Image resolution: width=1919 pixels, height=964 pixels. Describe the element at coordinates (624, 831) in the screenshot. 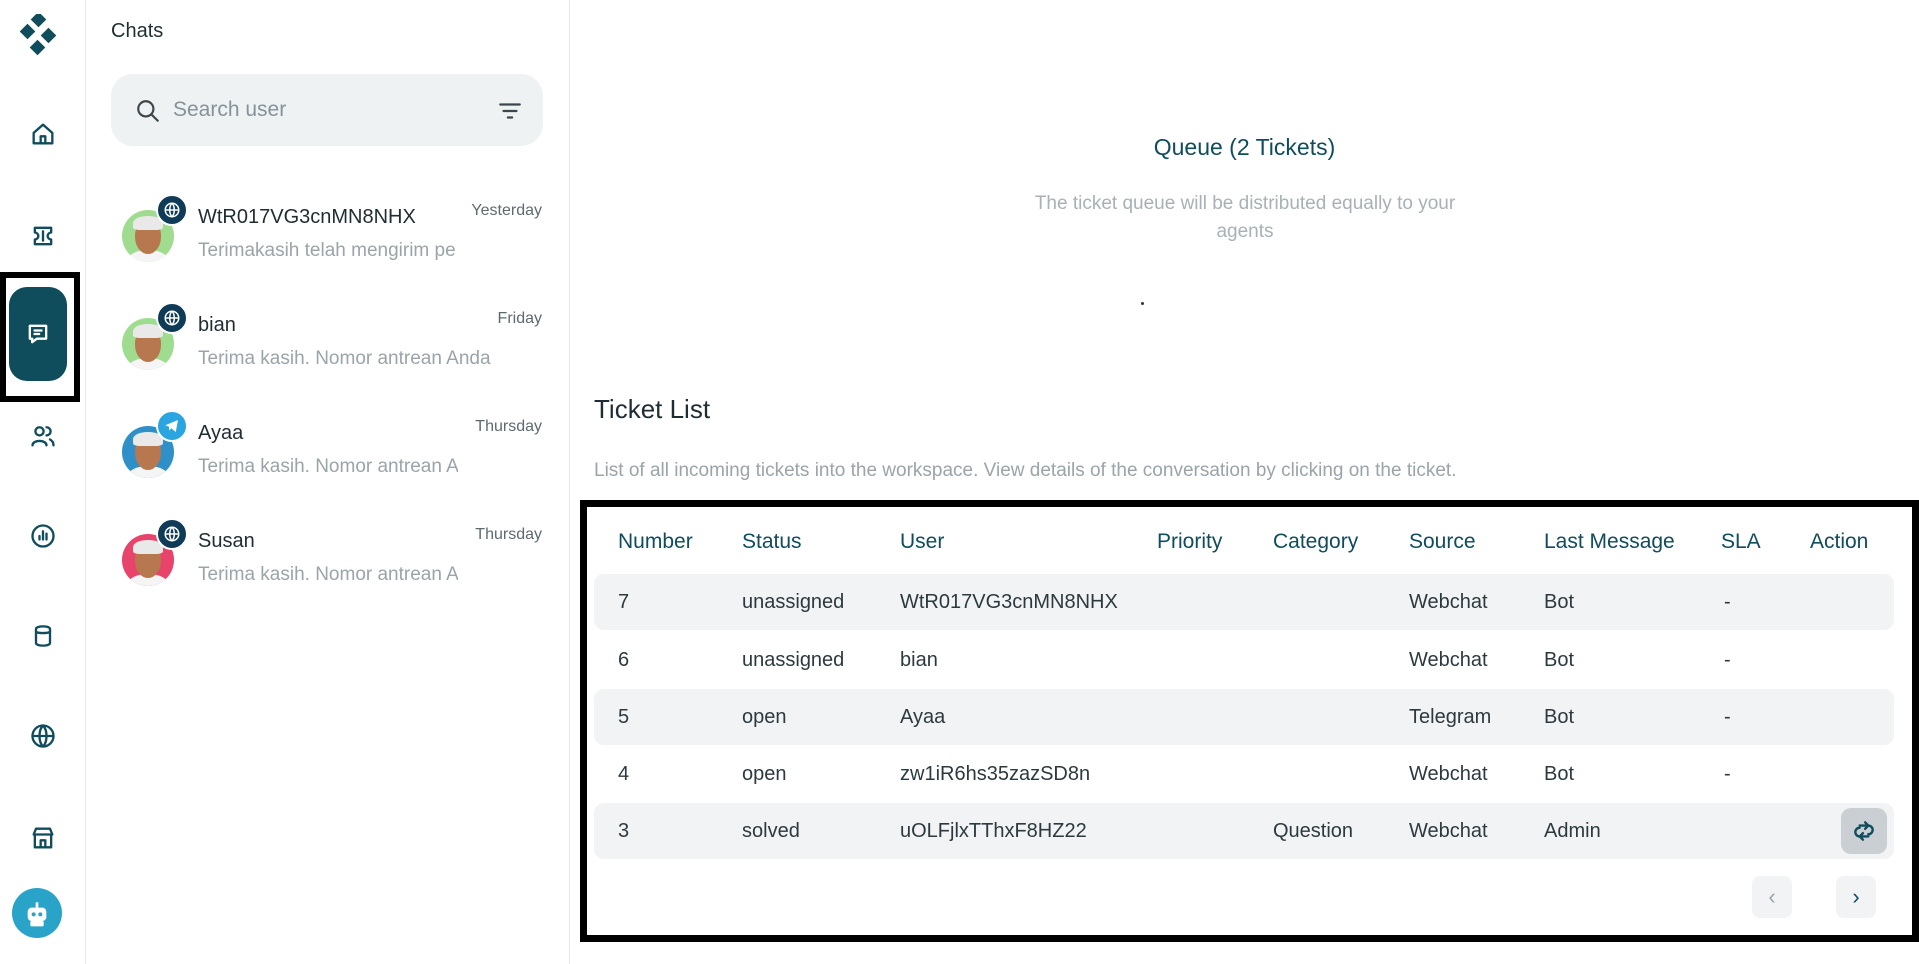

I see `cell-number: 3` at that location.